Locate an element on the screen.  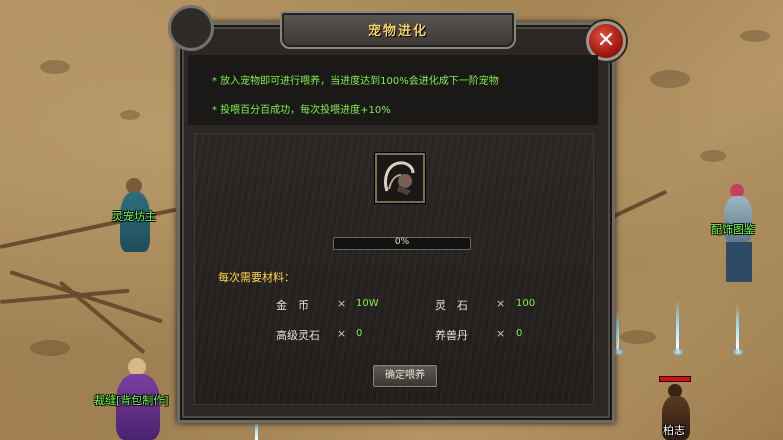
info-line-2: * 投喂百分百成功，每次投喂进度+10% is located at coordinates (301, 110).